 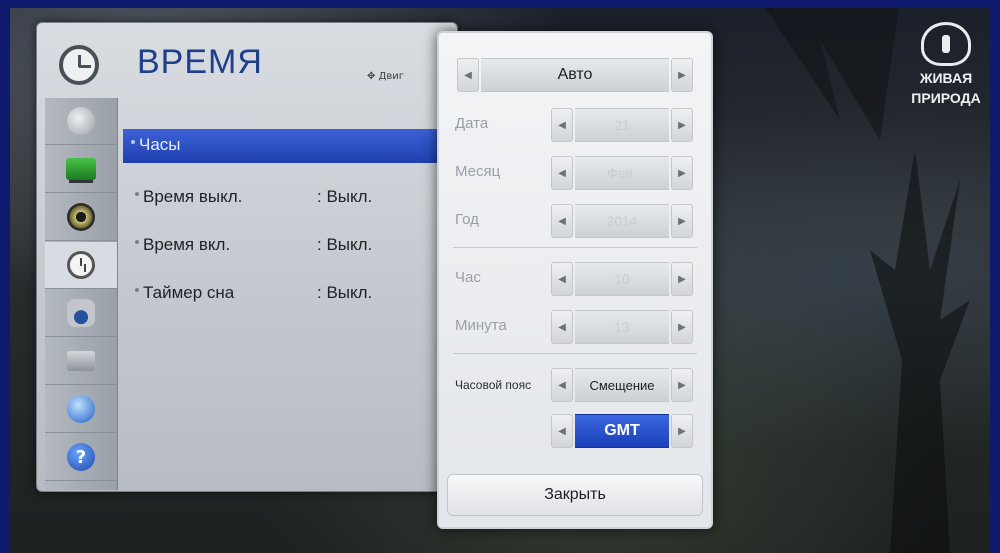 I want to click on year-row: Год ◀ 2014 ▶, so click(x=575, y=221).